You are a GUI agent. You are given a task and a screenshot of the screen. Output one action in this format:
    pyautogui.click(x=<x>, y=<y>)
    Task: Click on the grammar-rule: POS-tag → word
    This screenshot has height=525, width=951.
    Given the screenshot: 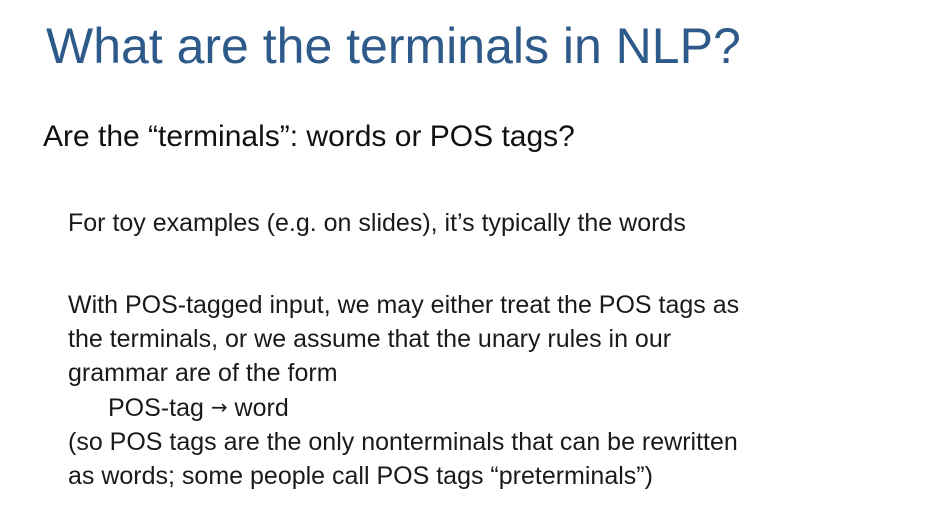 What is the action you would take?
    pyautogui.click(x=488, y=407)
    